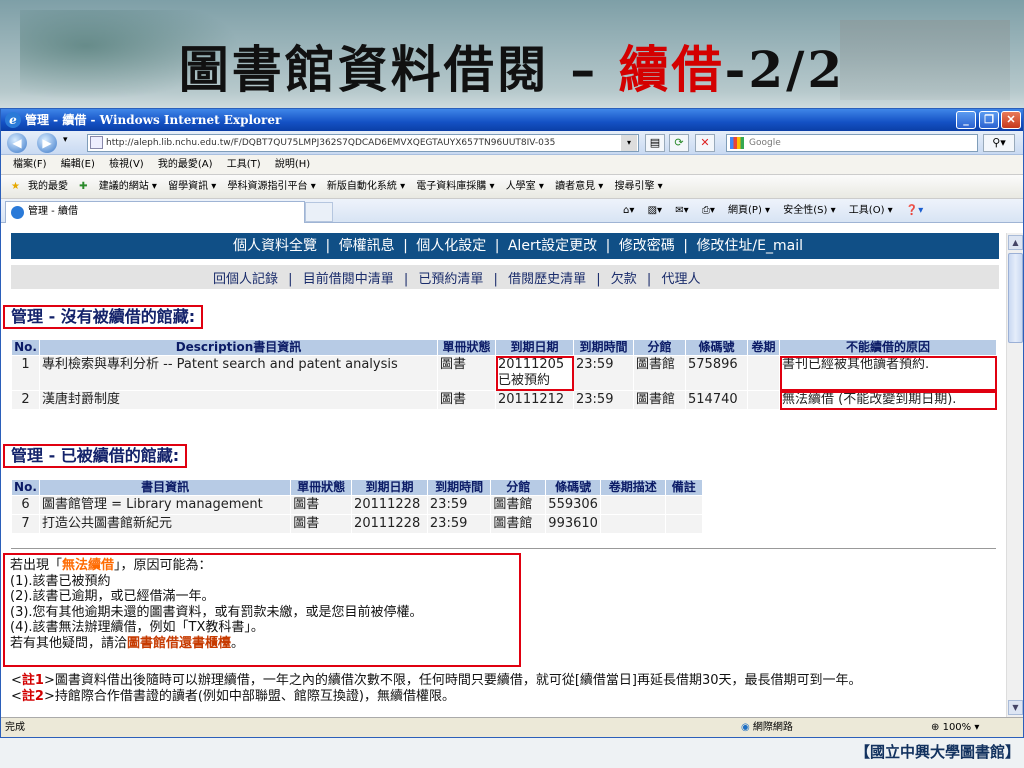 The image size is (1024, 768). Describe the element at coordinates (547, 279) in the screenshot. I see `subnav-history: 借閱歷史清單` at that location.